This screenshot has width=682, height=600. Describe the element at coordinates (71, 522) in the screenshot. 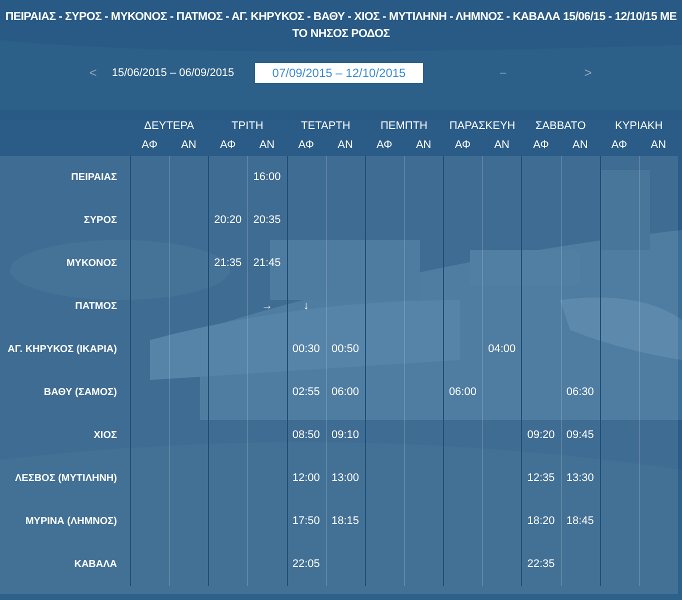

I see `port-name: ΜΥΡΙΝΑ (ΛΗΜΝΟΣ)` at that location.